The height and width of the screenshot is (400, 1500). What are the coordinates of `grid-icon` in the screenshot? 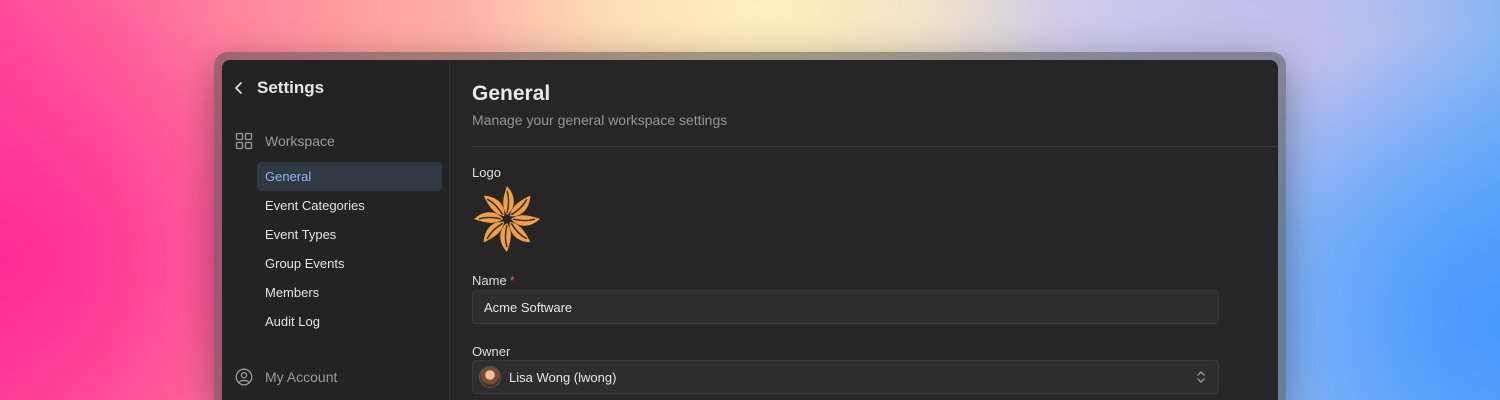 It's located at (244, 141).